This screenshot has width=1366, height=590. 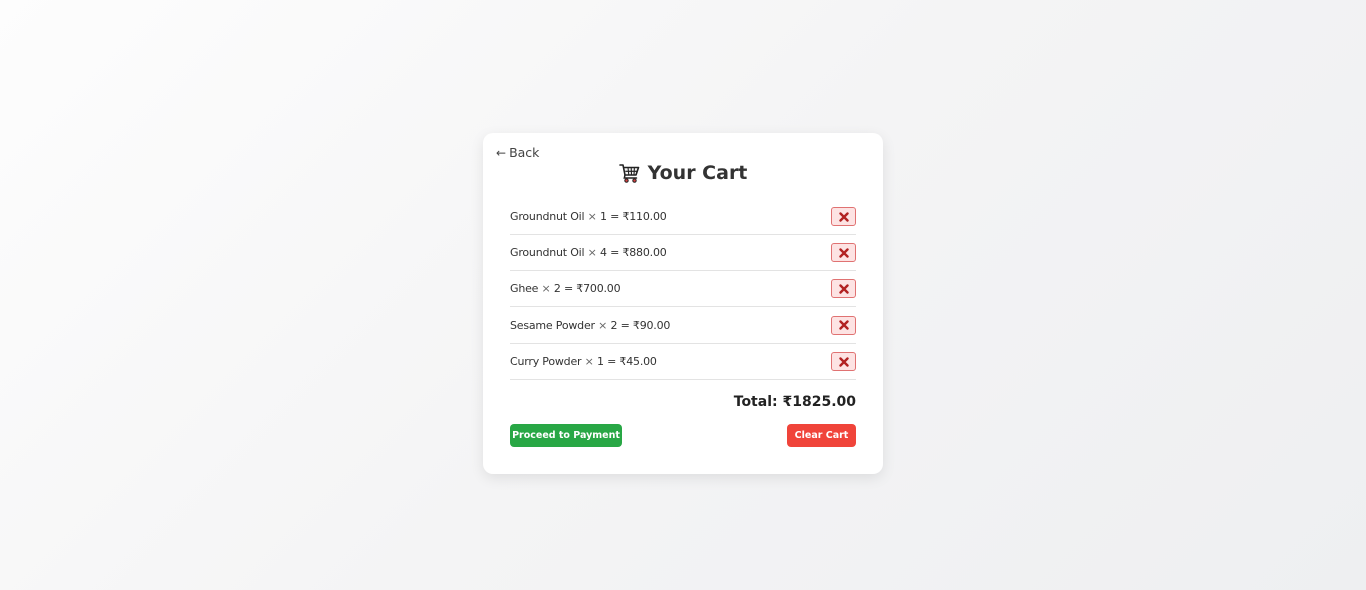 I want to click on back-link: ← Back, so click(x=517, y=152).